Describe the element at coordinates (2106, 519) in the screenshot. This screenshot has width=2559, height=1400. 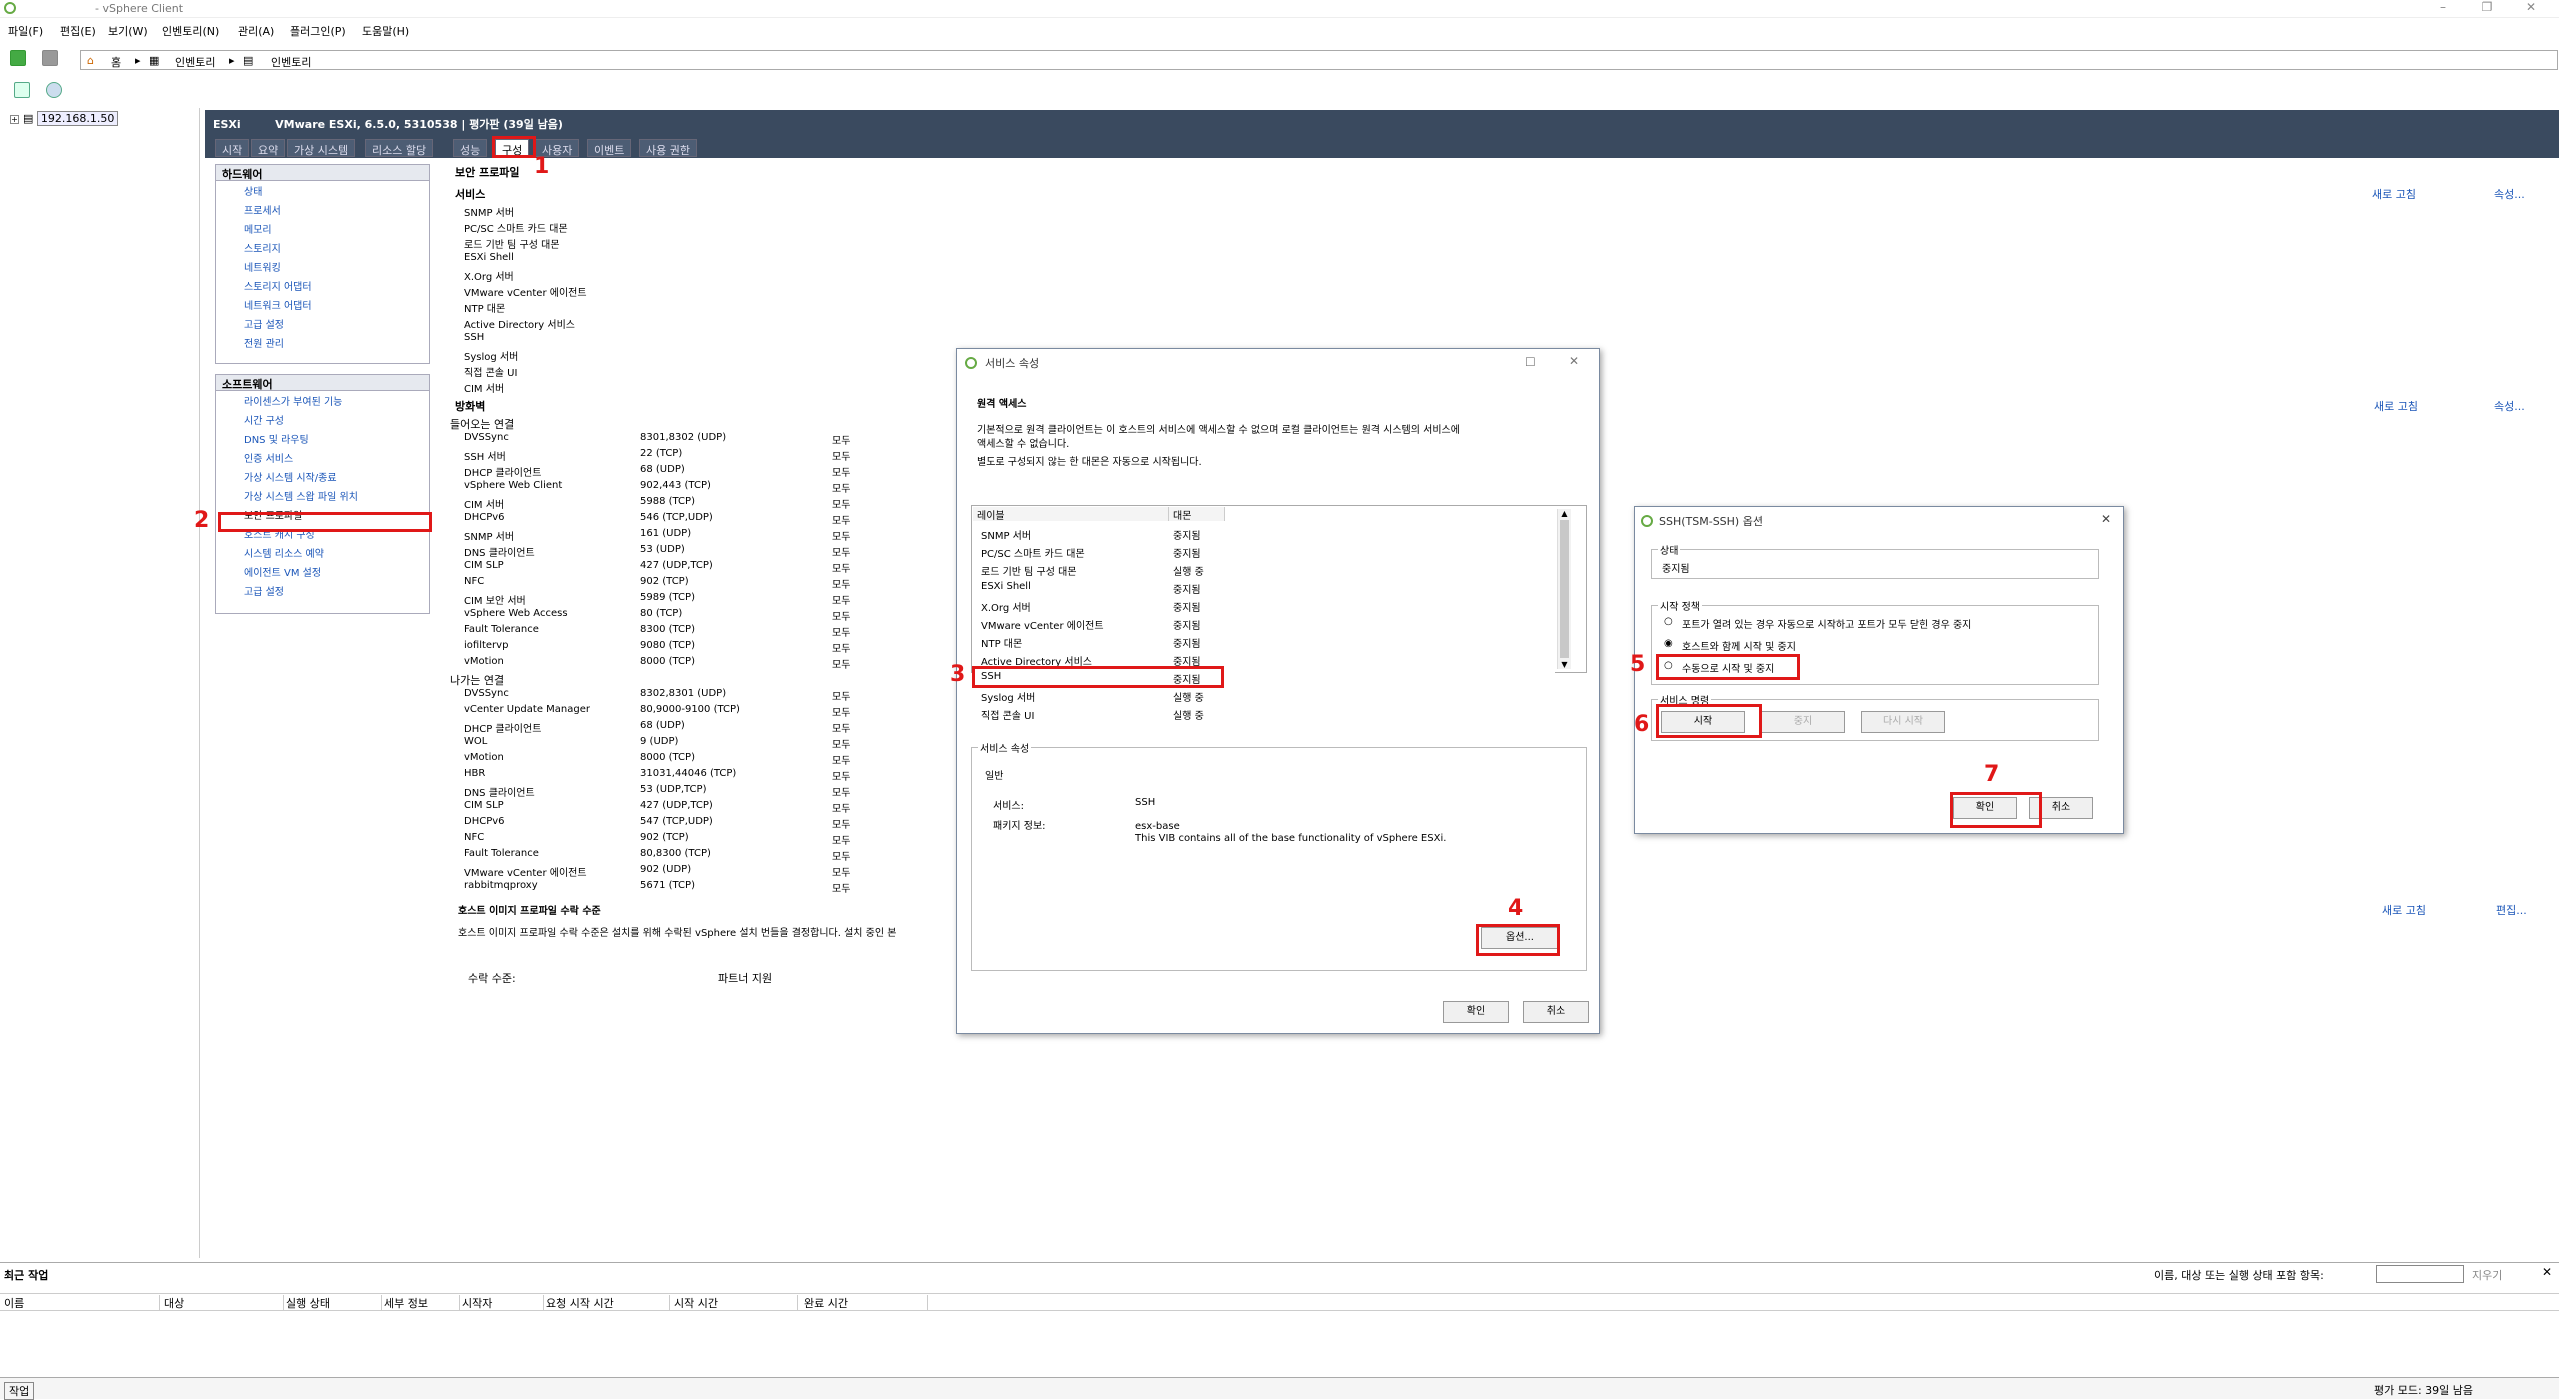
I see `ssh-dialog-close-icon: ✕` at that location.